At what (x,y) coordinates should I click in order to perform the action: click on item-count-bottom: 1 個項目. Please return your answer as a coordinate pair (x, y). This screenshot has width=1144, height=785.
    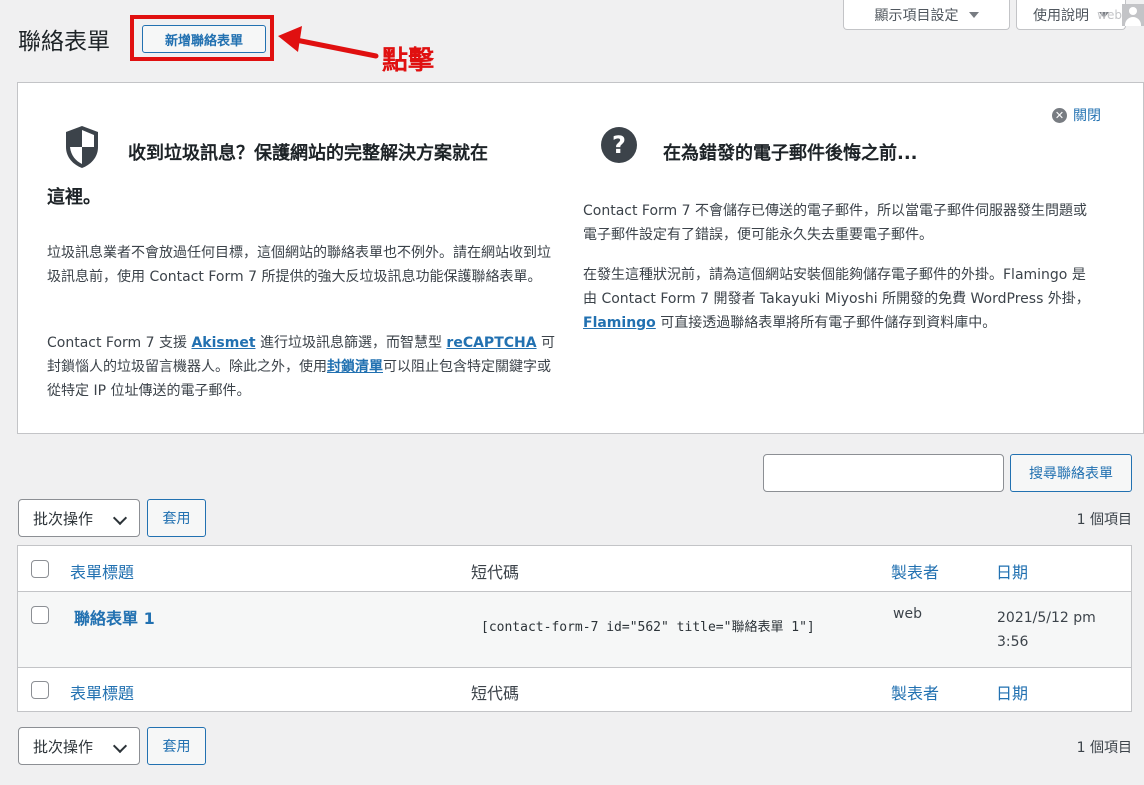
    Looking at the image, I should click on (1104, 748).